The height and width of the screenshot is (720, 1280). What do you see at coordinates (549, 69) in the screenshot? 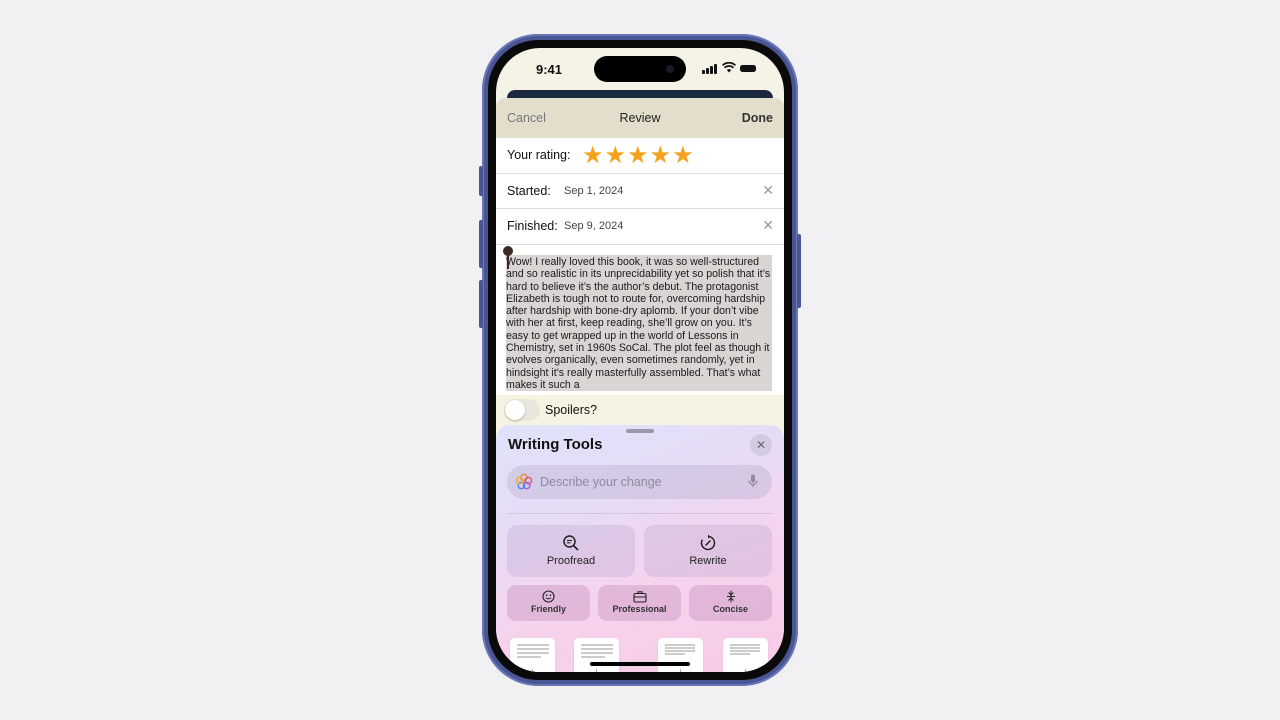
I see `clock: 9:41` at bounding box center [549, 69].